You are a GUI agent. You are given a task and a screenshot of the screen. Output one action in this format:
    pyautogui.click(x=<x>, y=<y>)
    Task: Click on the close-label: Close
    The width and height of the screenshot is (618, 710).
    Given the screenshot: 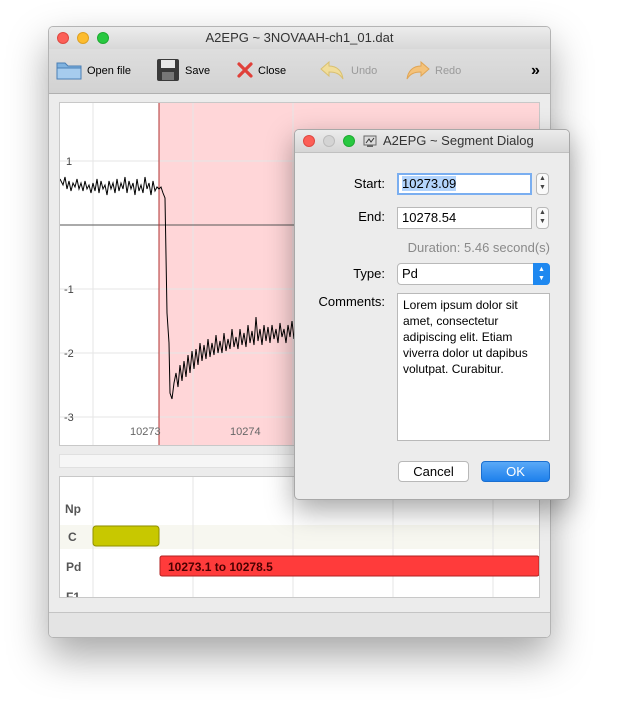 What is the action you would take?
    pyautogui.click(x=272, y=71)
    